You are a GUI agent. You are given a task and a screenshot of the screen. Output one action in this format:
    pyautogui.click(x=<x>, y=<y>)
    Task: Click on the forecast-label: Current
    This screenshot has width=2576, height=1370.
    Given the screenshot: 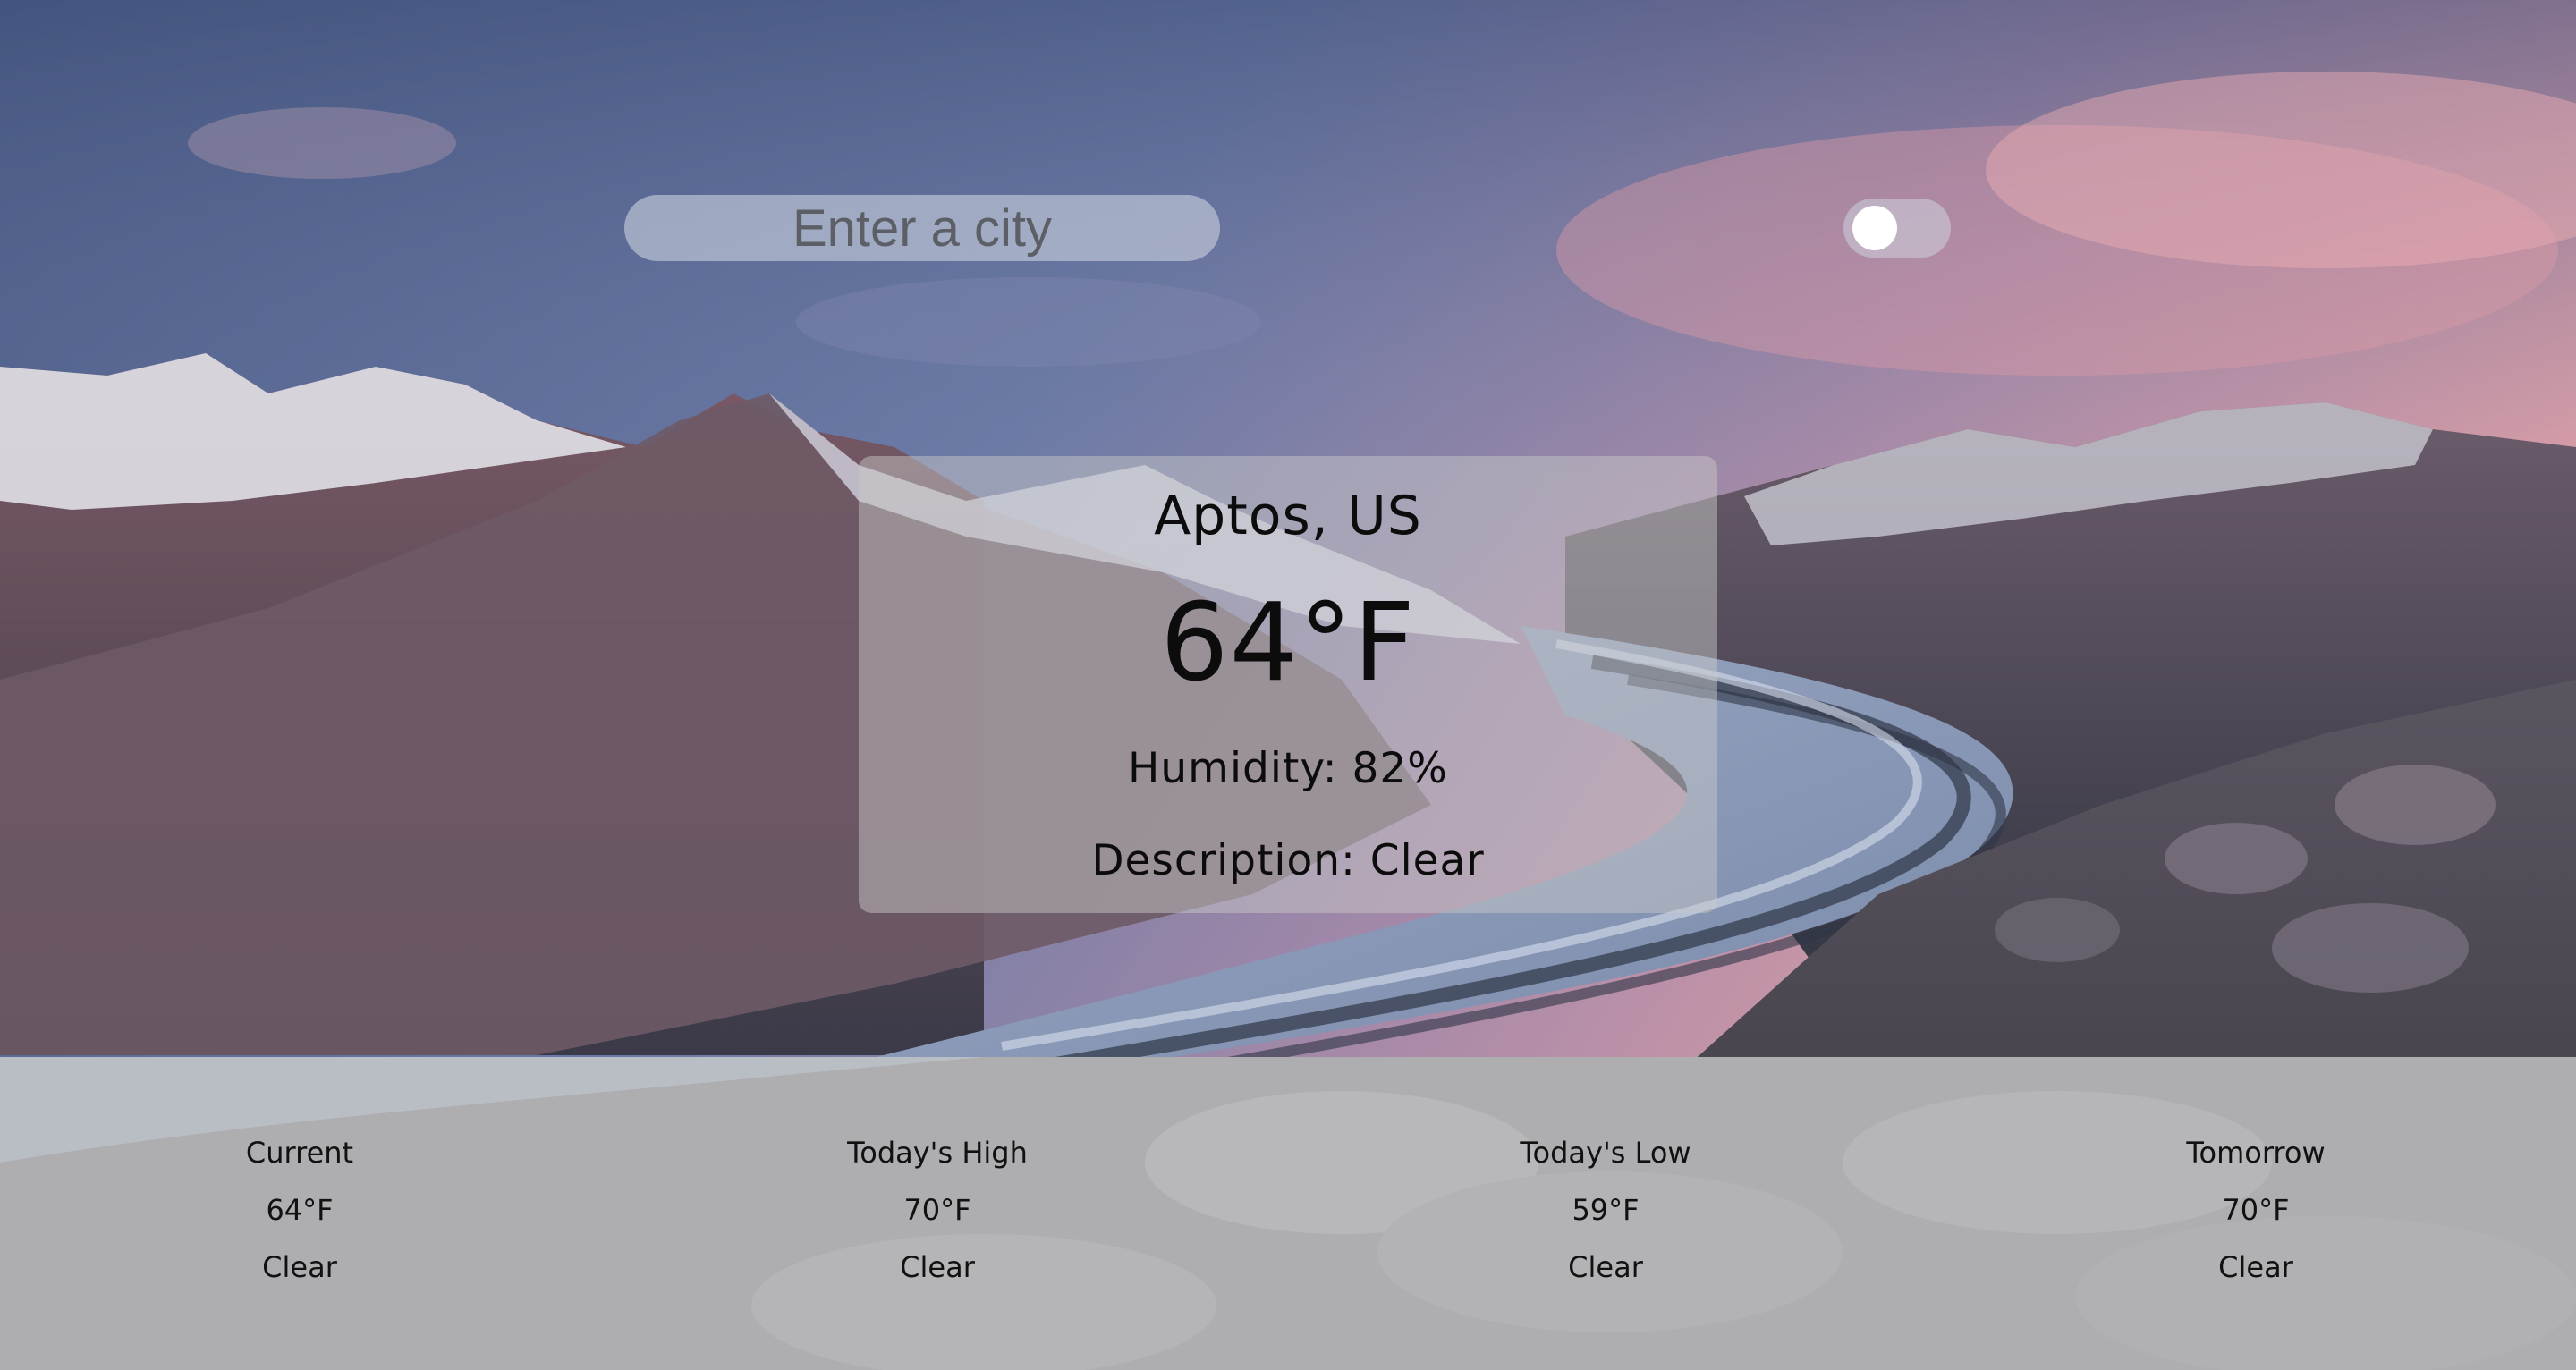 What is the action you would take?
    pyautogui.click(x=299, y=1153)
    